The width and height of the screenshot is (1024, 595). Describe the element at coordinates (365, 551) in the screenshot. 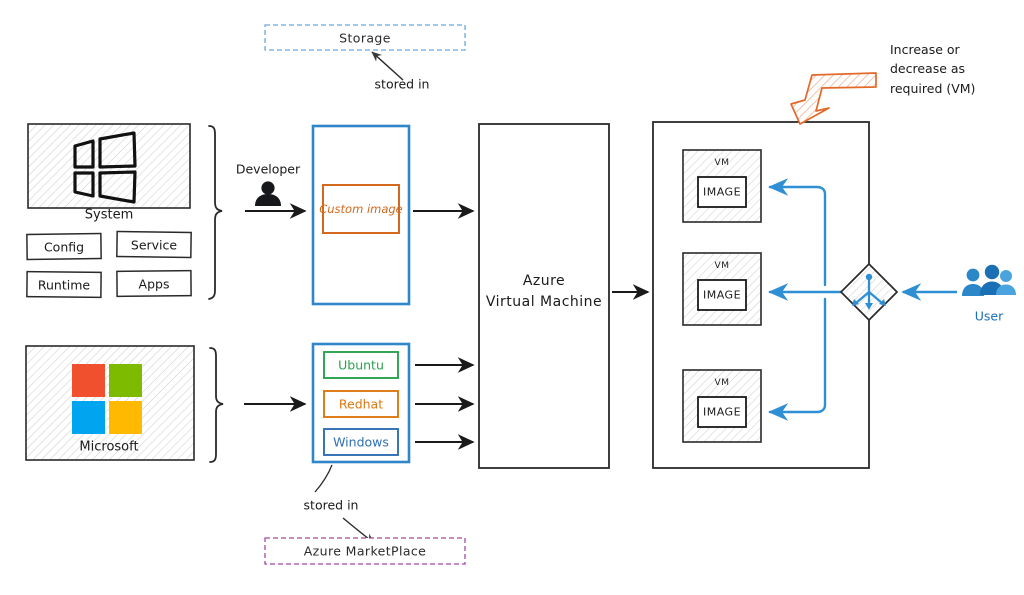

I see `marketplace-label: Azure MarketPlace` at that location.